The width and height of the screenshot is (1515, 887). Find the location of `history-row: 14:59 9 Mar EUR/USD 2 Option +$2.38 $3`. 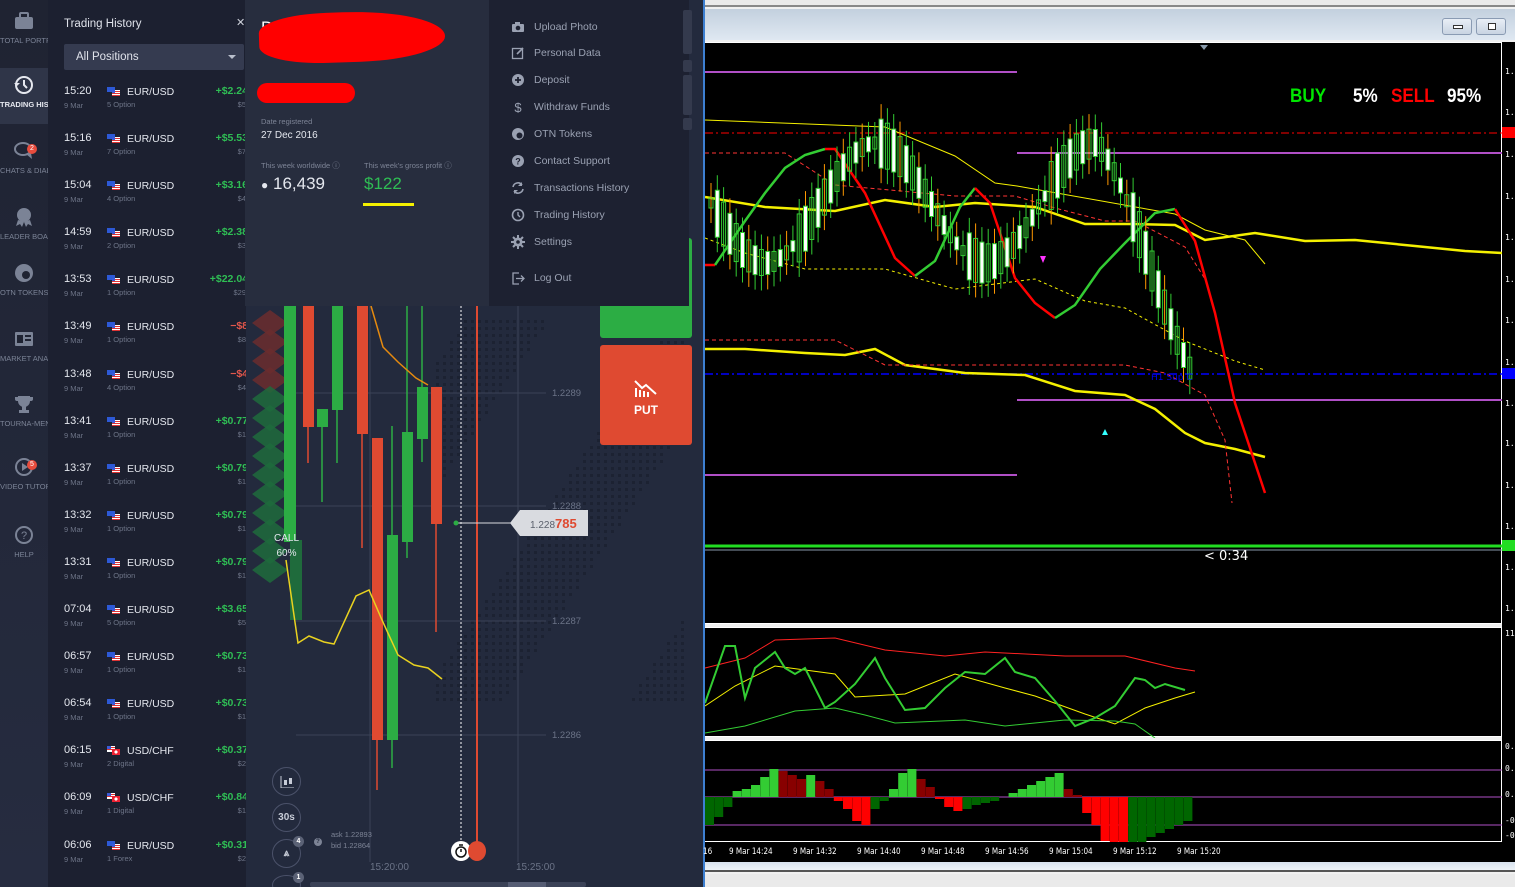

history-row: 14:59 9 Mar EUR/USD 2 Option +$2.38 $3 is located at coordinates (148, 242).